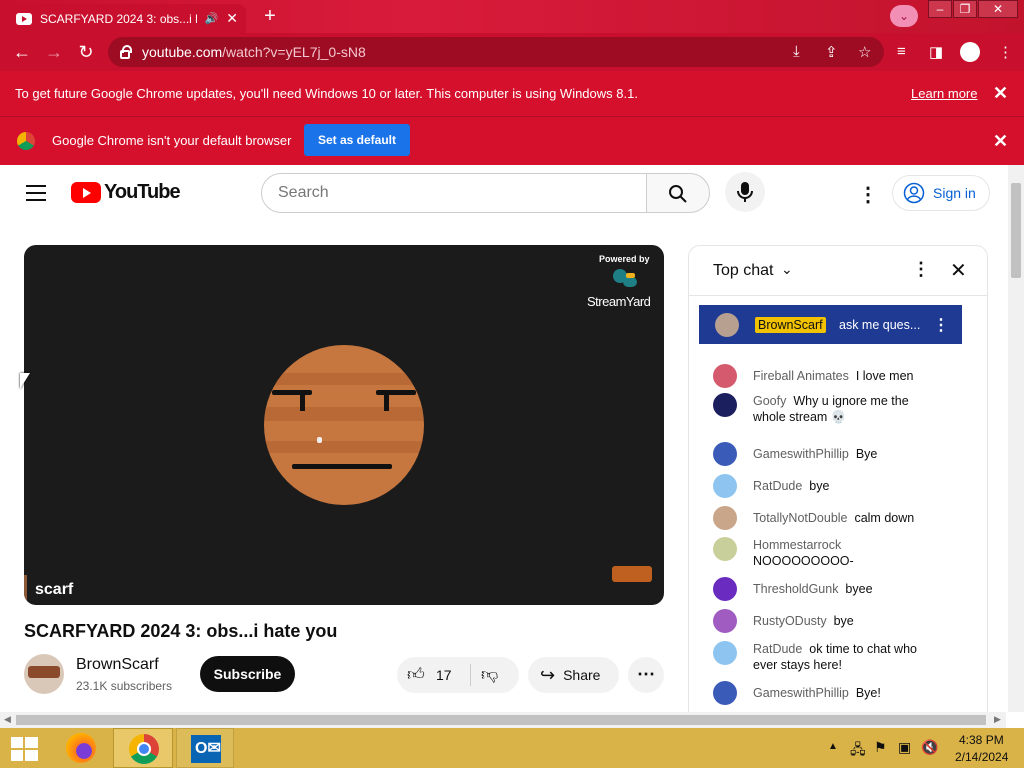  I want to click on chat-message: Hommestarrock NOOOOOOOOO-, so click(838, 553).